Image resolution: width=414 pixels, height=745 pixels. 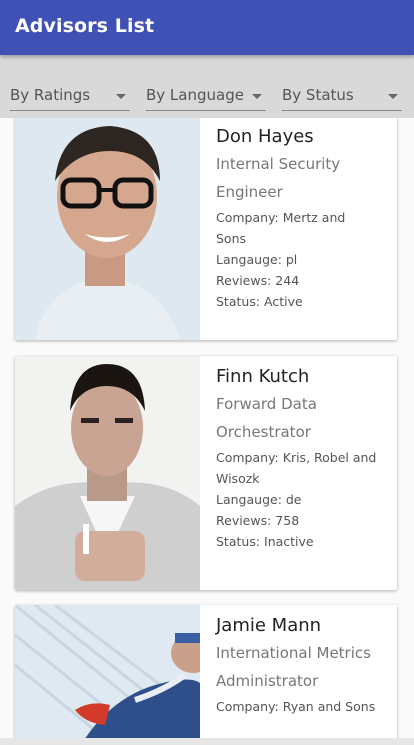 I want to click on advisor-company: Company: Kris, Robel and, so click(x=296, y=457).